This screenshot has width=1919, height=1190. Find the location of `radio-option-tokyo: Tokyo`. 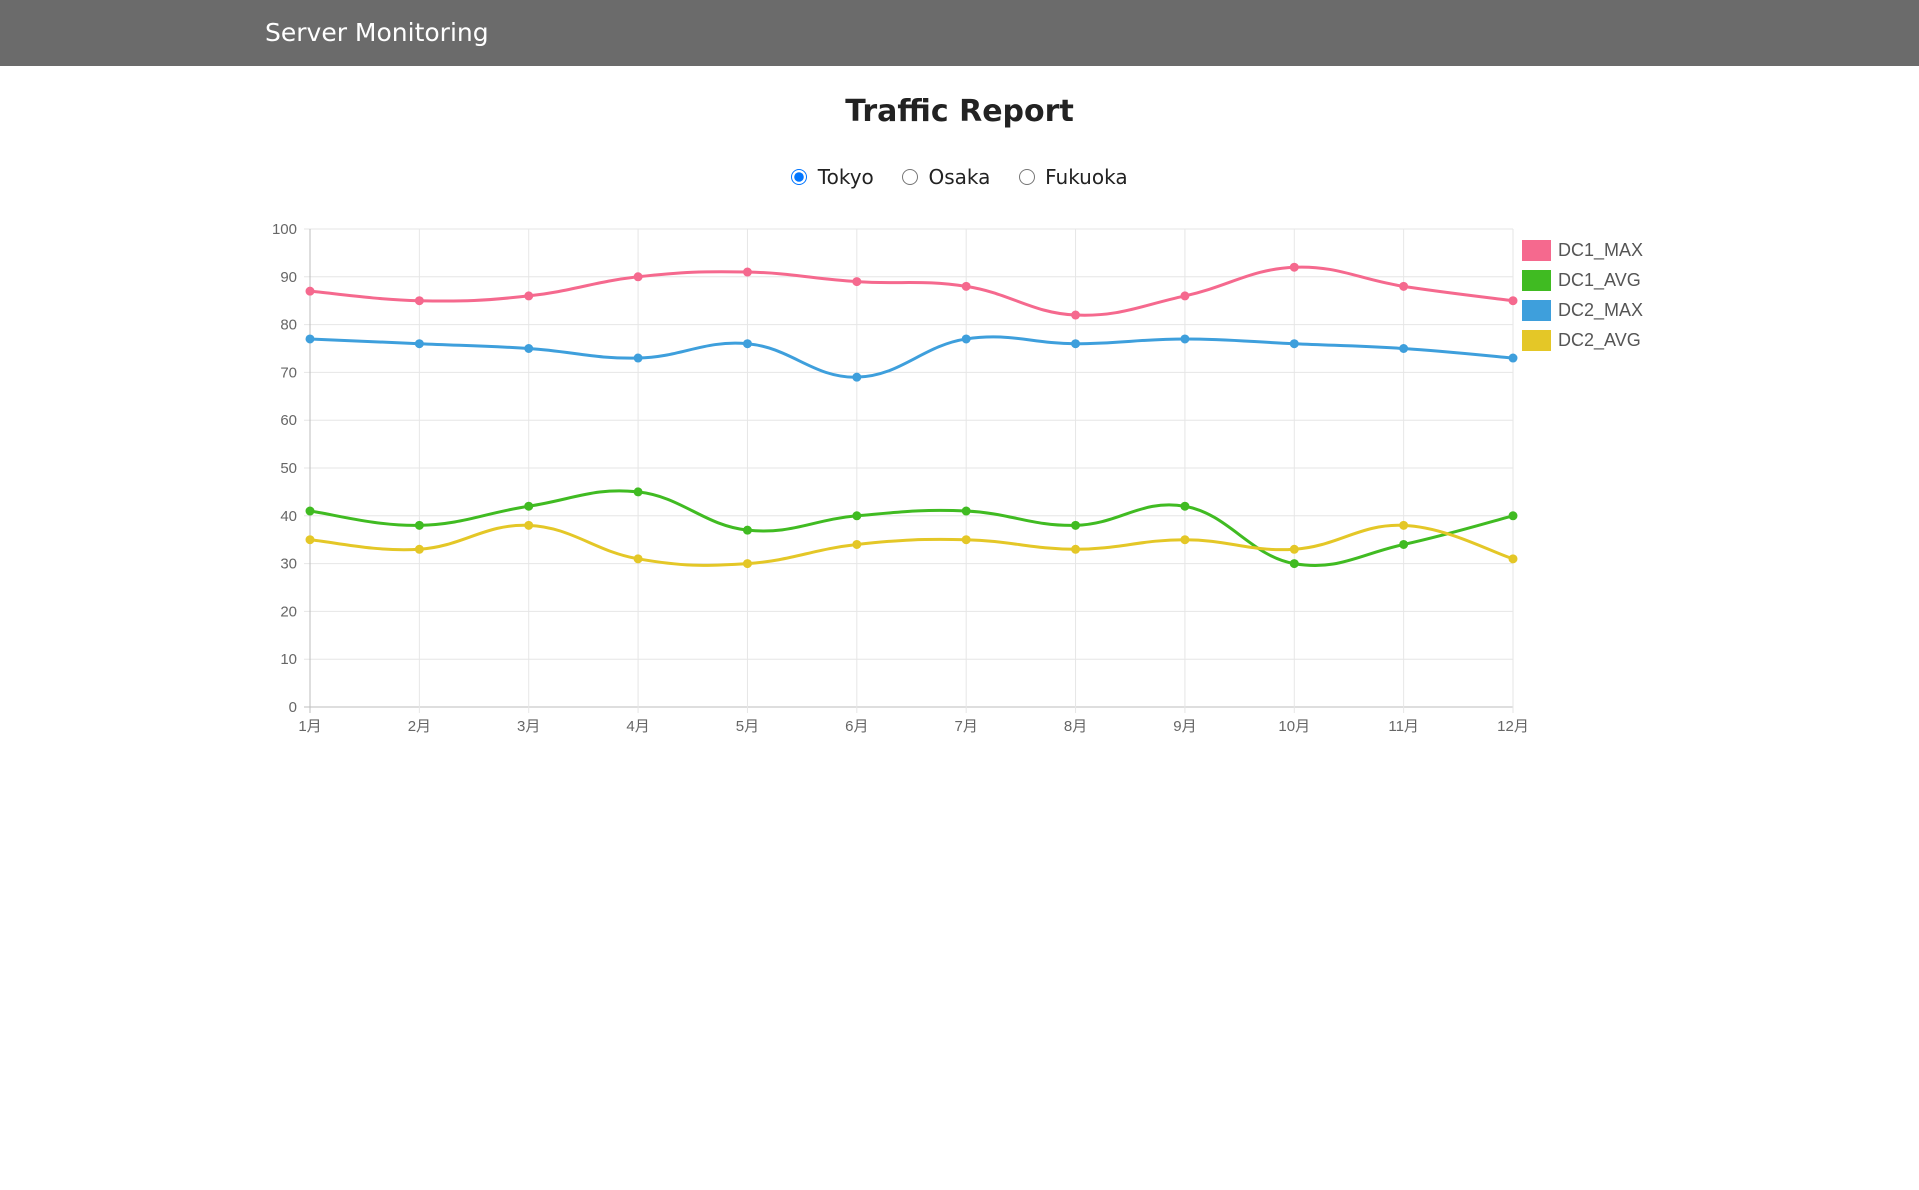

radio-option-tokyo: Tokyo is located at coordinates (832, 176).